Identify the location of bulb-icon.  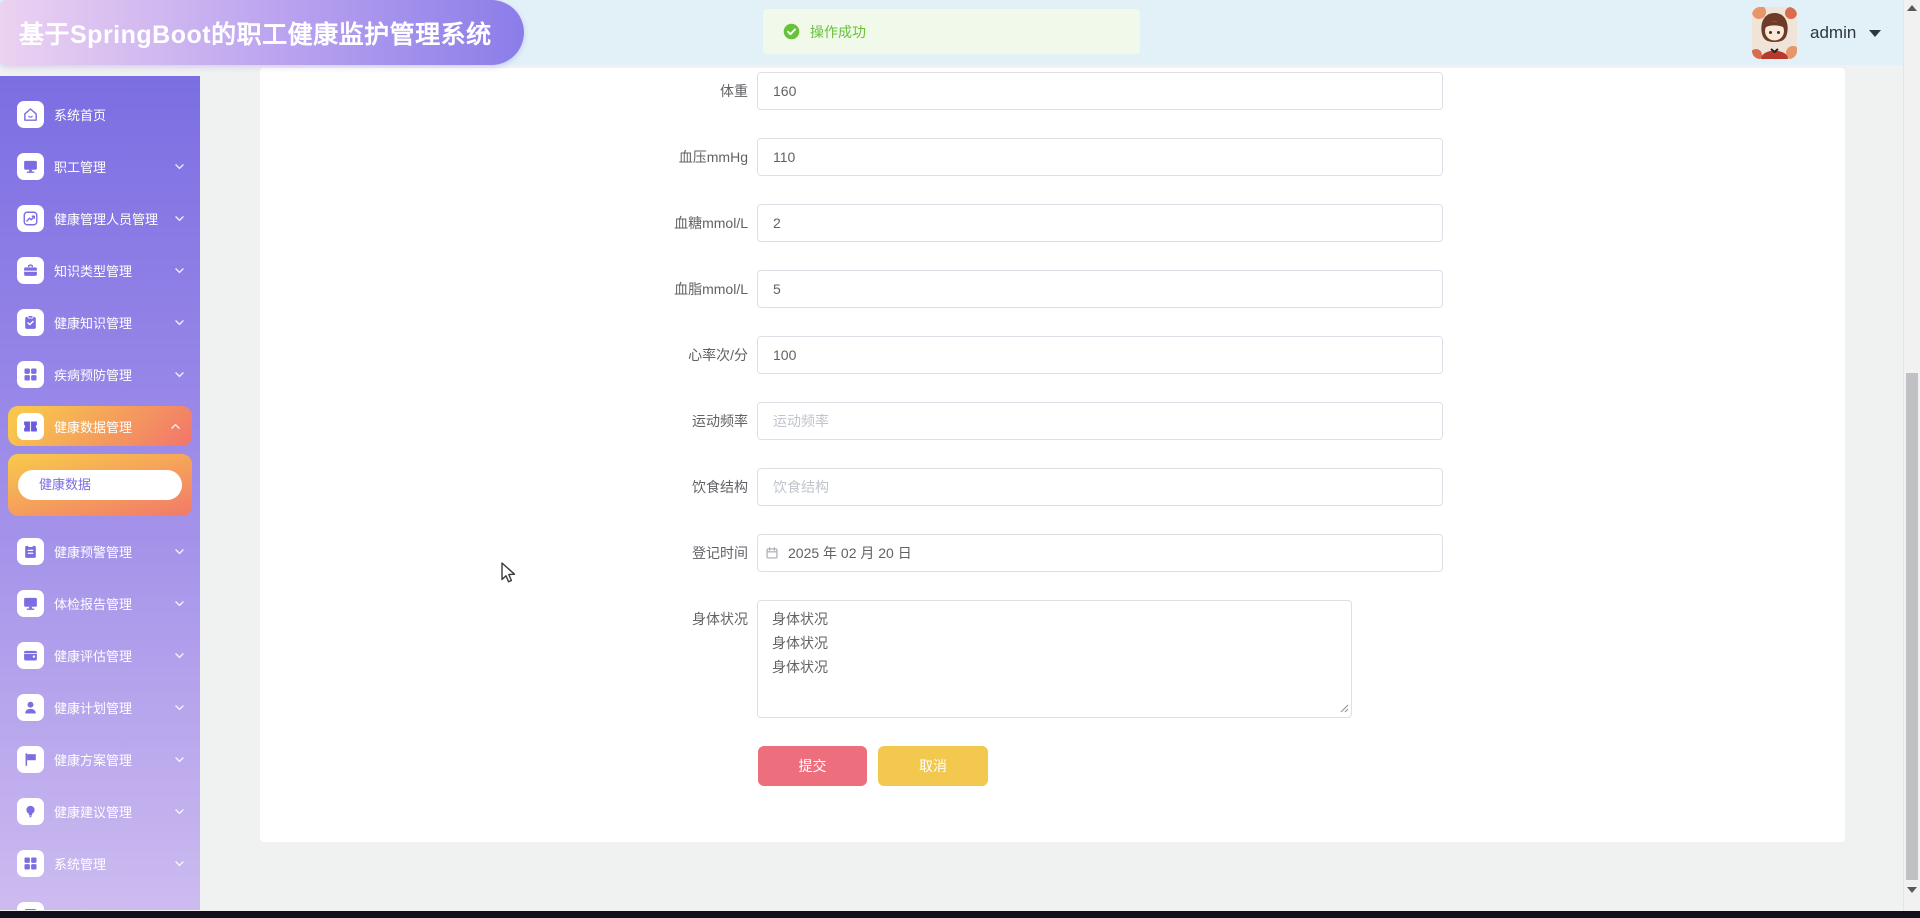
(30, 811).